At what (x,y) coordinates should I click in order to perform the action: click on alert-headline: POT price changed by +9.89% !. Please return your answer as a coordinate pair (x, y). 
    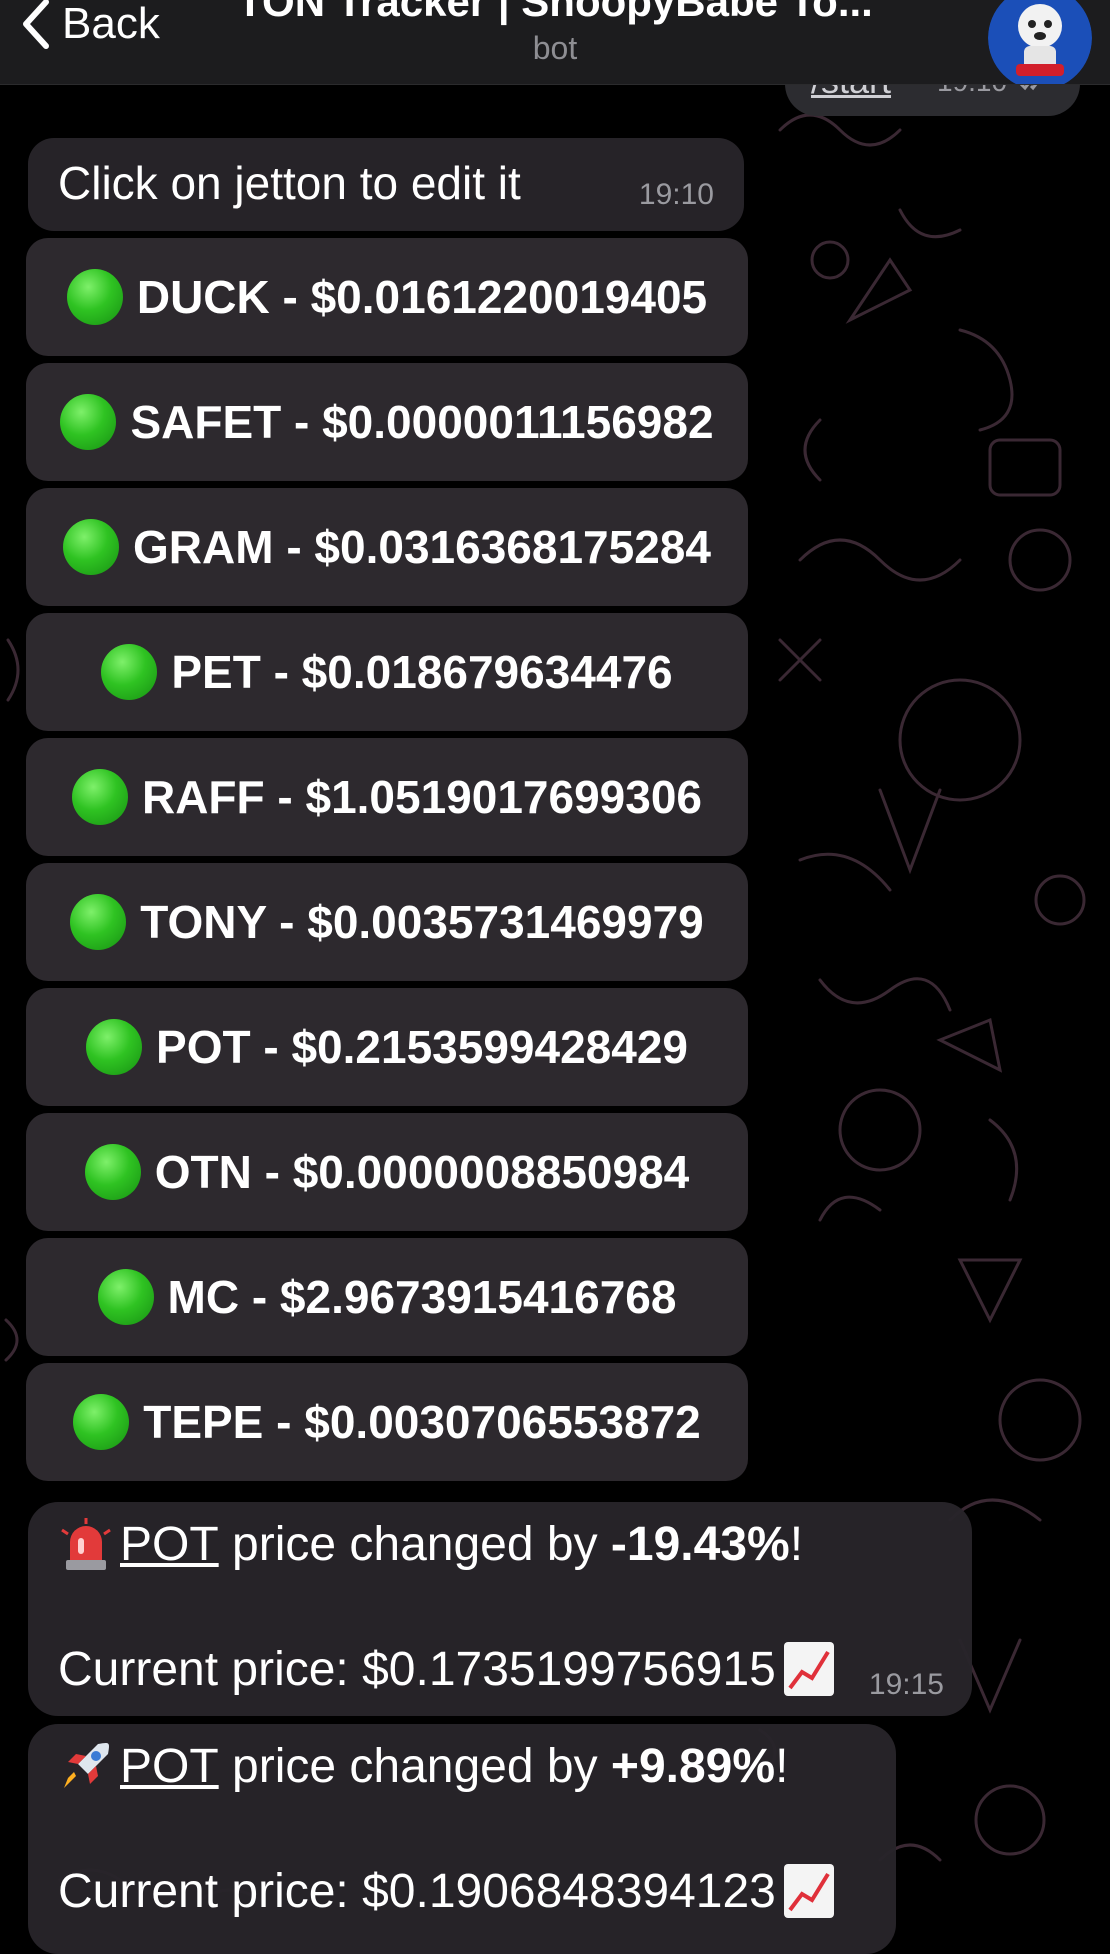
    Looking at the image, I should click on (423, 1766).